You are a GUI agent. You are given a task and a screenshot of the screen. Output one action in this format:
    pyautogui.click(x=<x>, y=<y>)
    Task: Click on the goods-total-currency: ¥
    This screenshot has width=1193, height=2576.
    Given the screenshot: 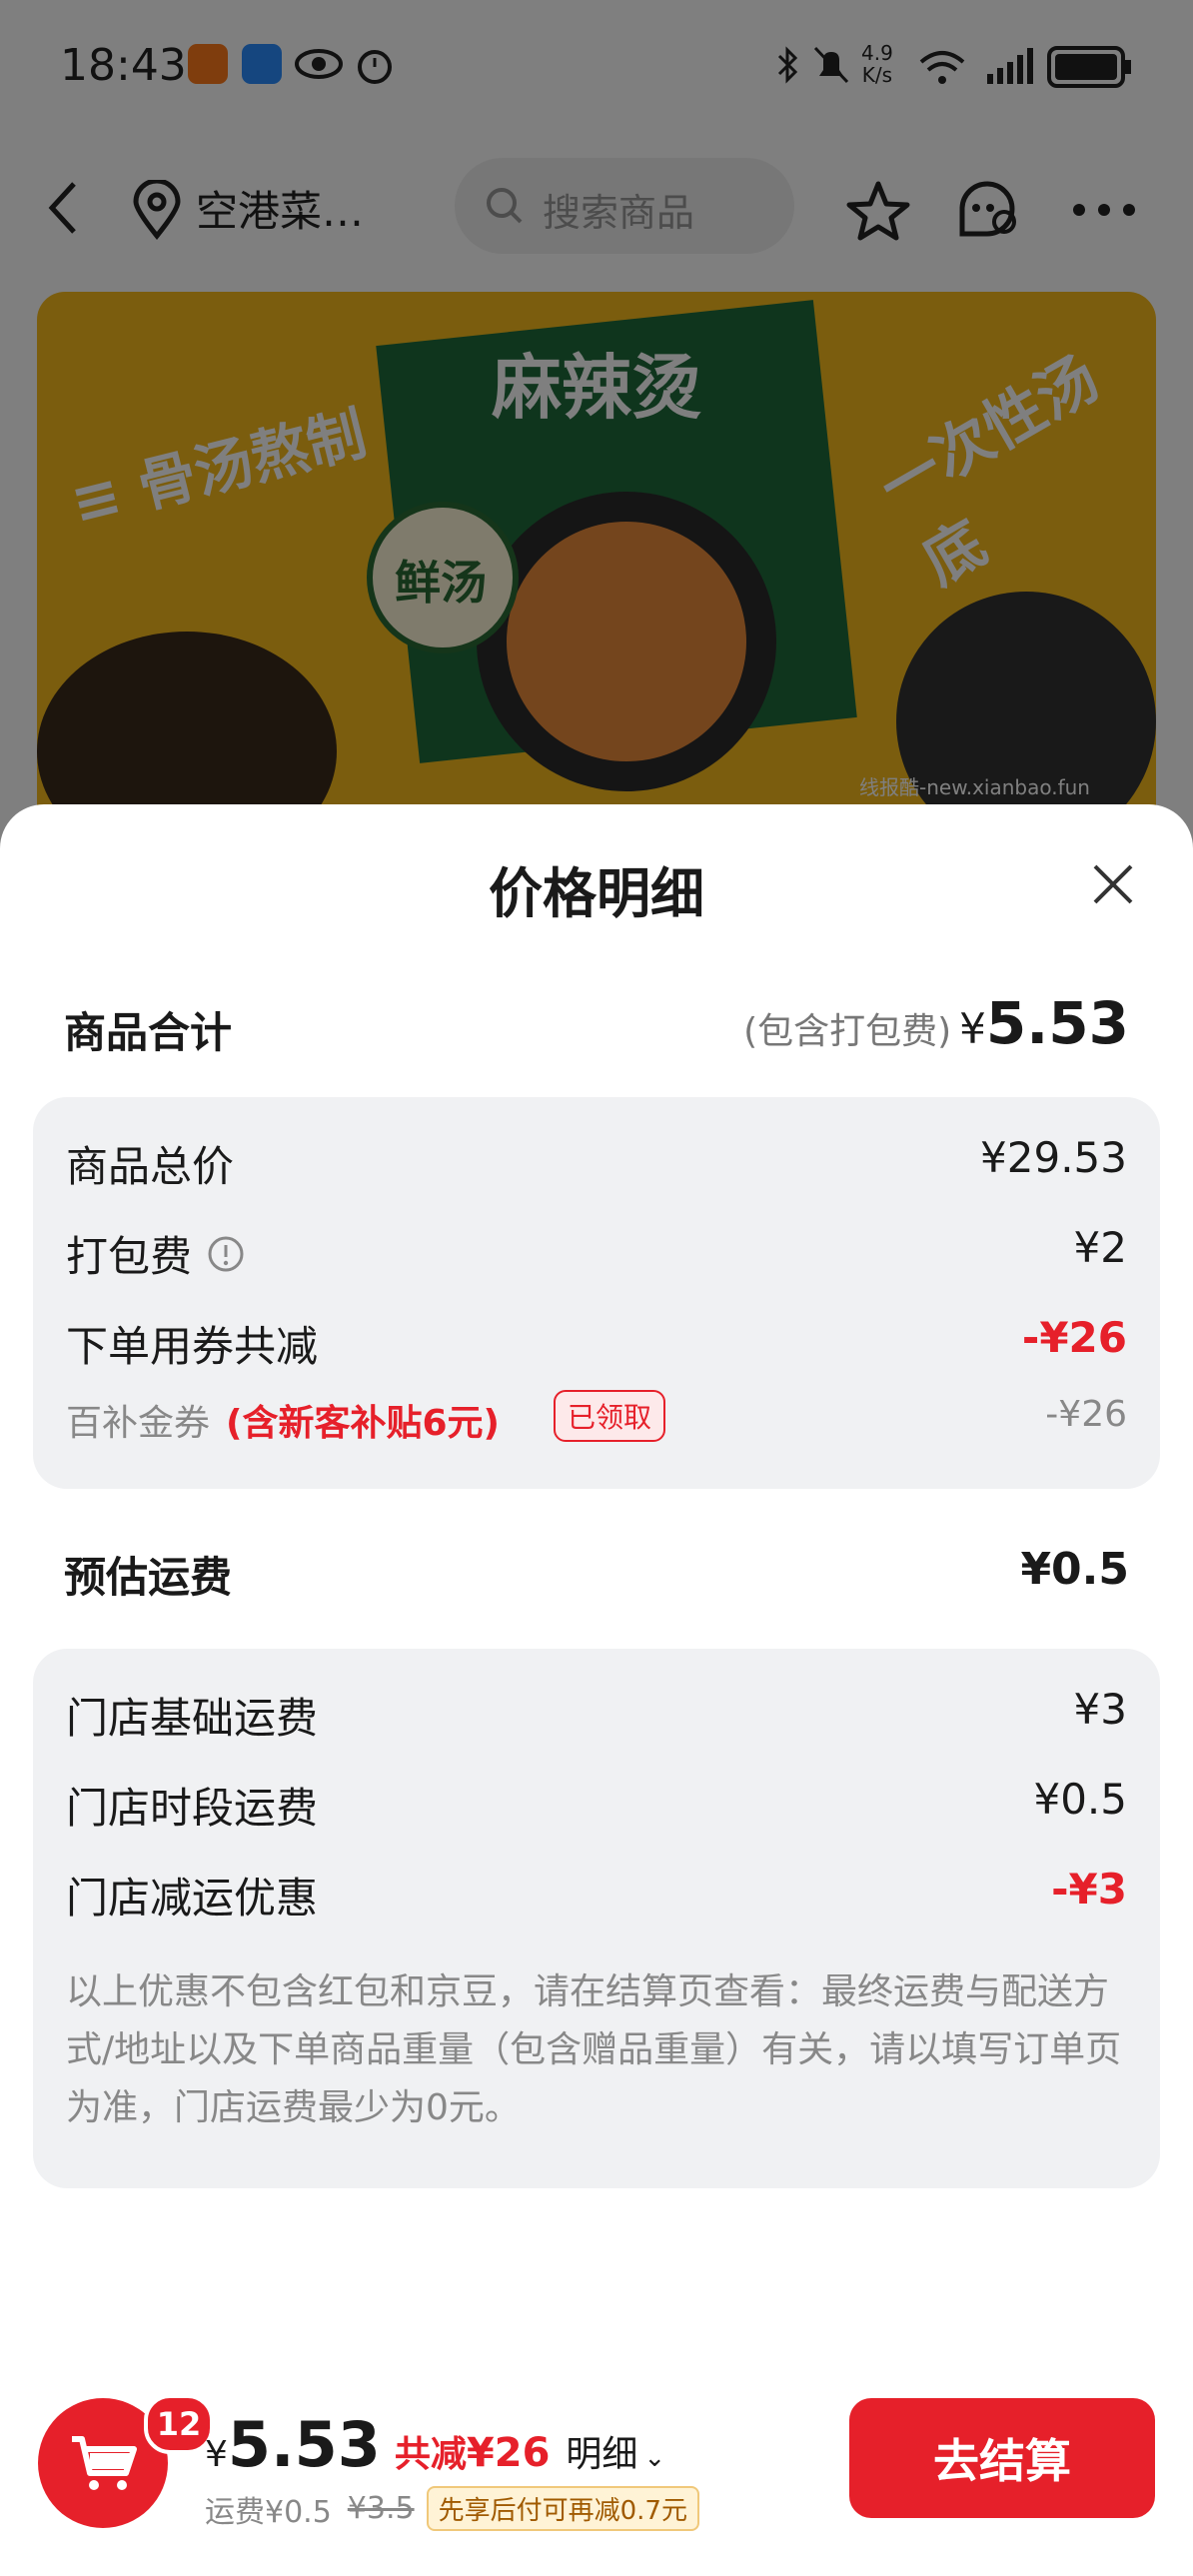 What is the action you would take?
    pyautogui.click(x=973, y=1028)
    